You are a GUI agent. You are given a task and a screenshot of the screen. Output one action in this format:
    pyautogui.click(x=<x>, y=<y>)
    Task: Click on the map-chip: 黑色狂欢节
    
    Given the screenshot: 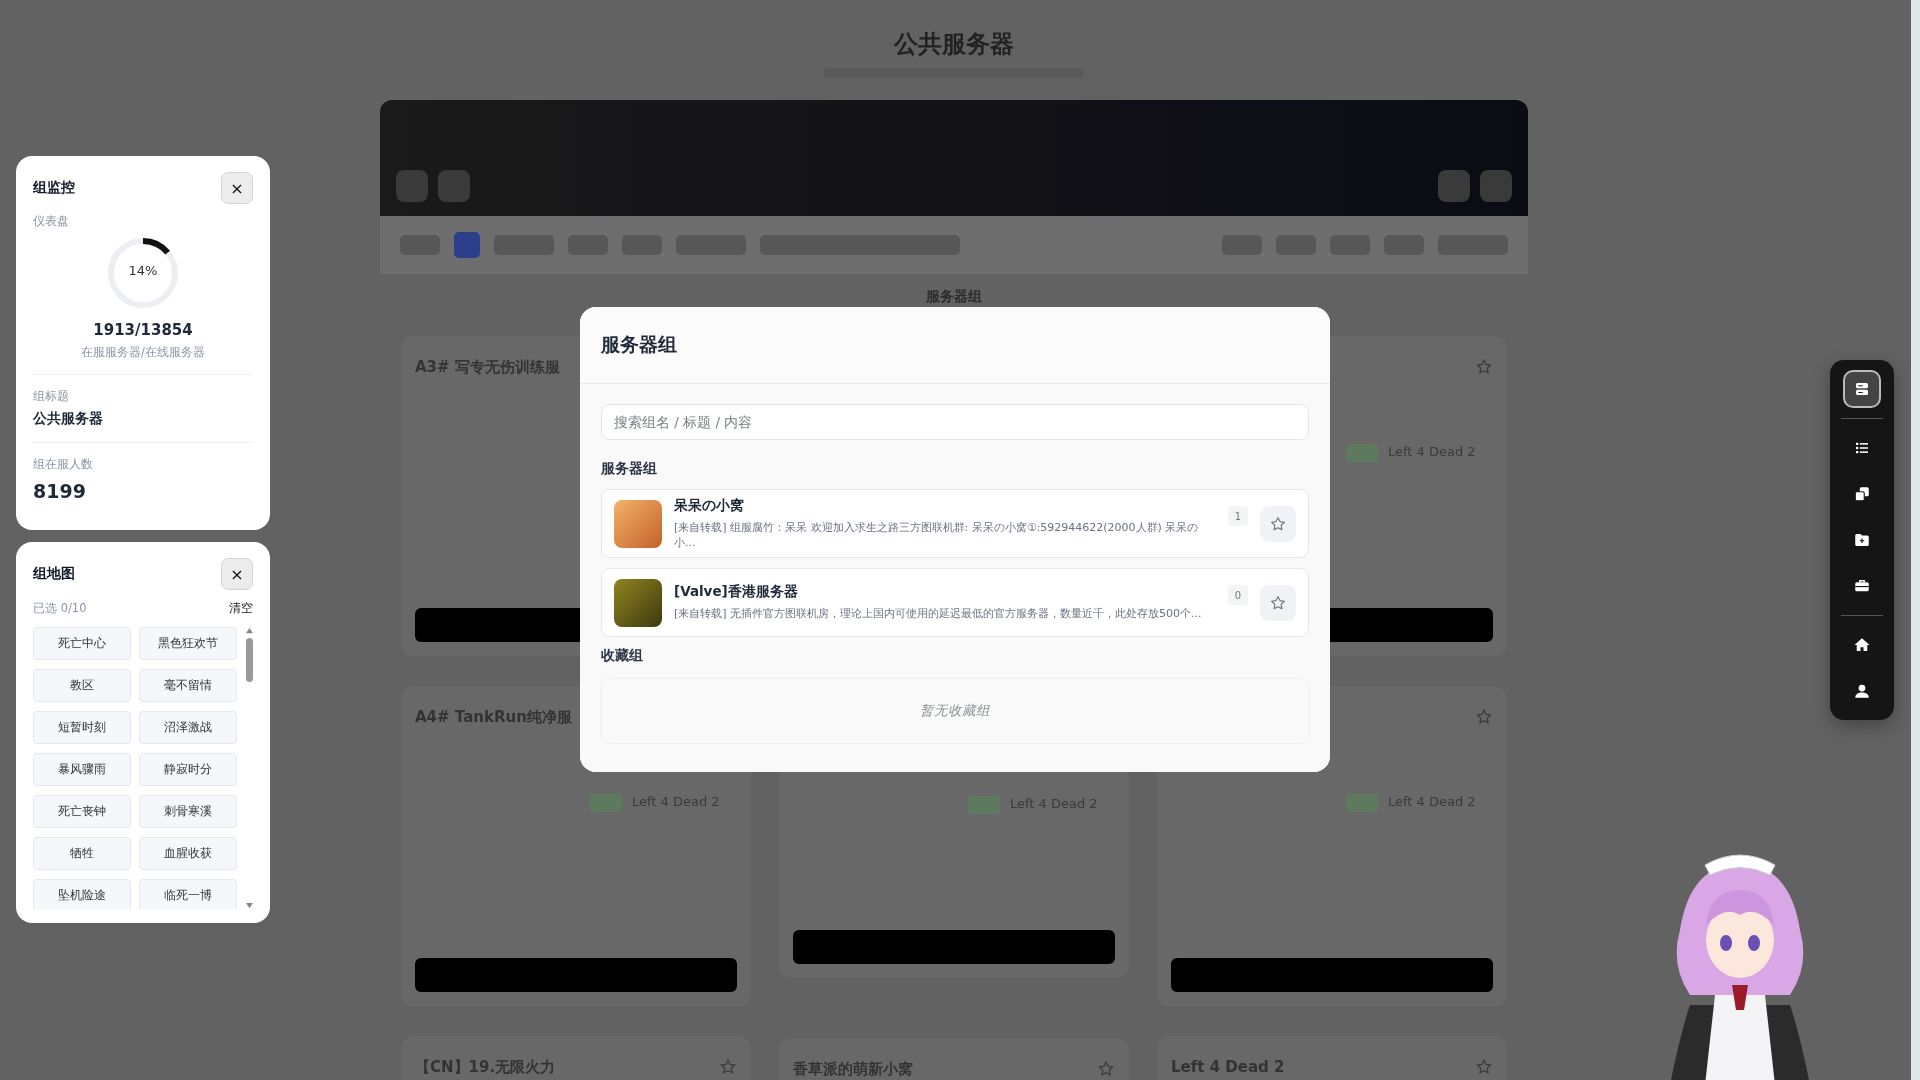 What is the action you would take?
    pyautogui.click(x=188, y=643)
    